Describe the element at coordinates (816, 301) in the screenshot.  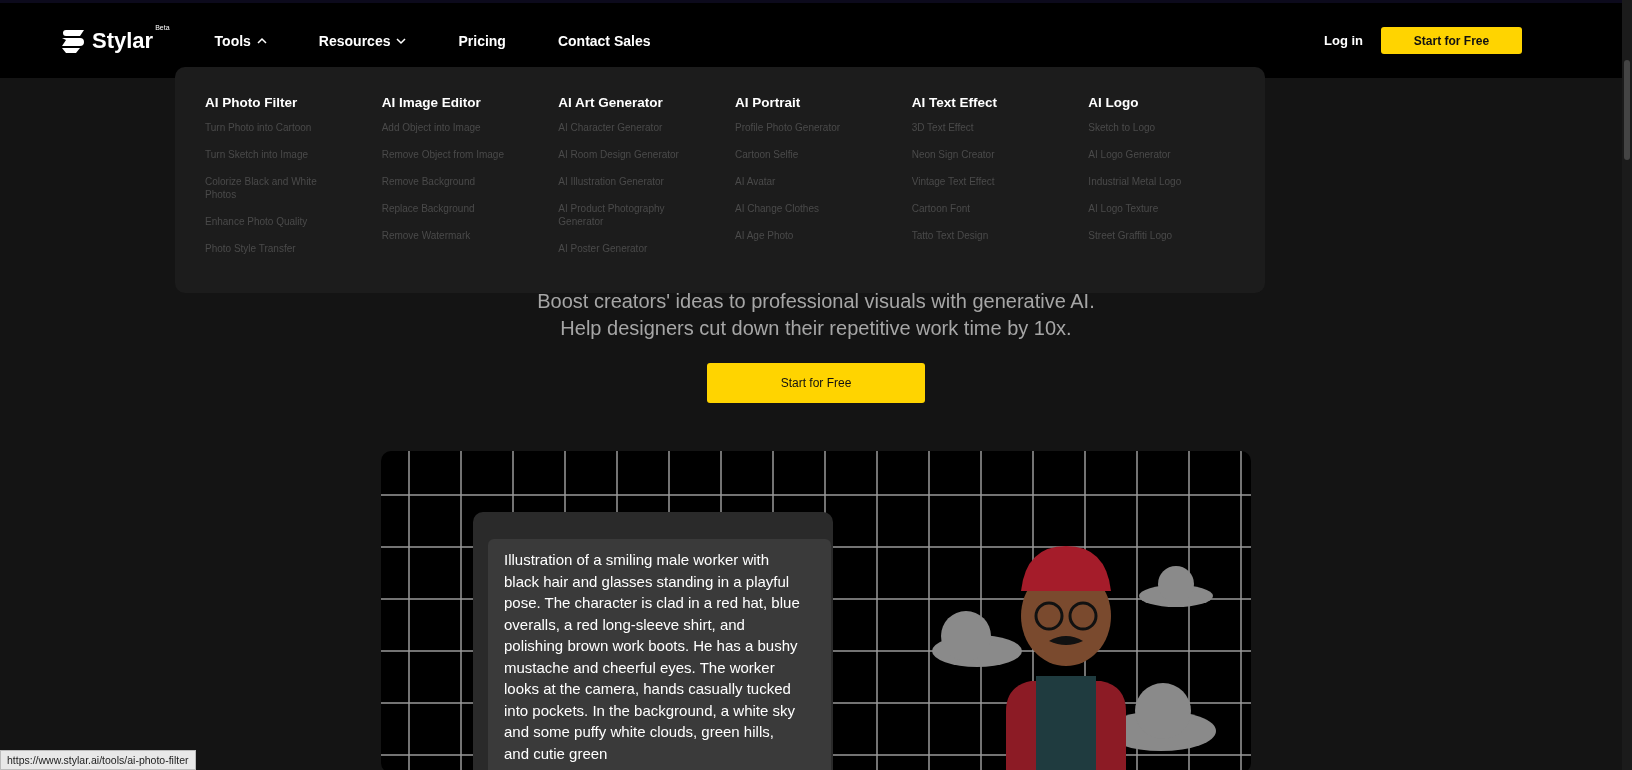
I see `hero-subtitle: Boost creators' ideas to professional visuals with generative AI.` at that location.